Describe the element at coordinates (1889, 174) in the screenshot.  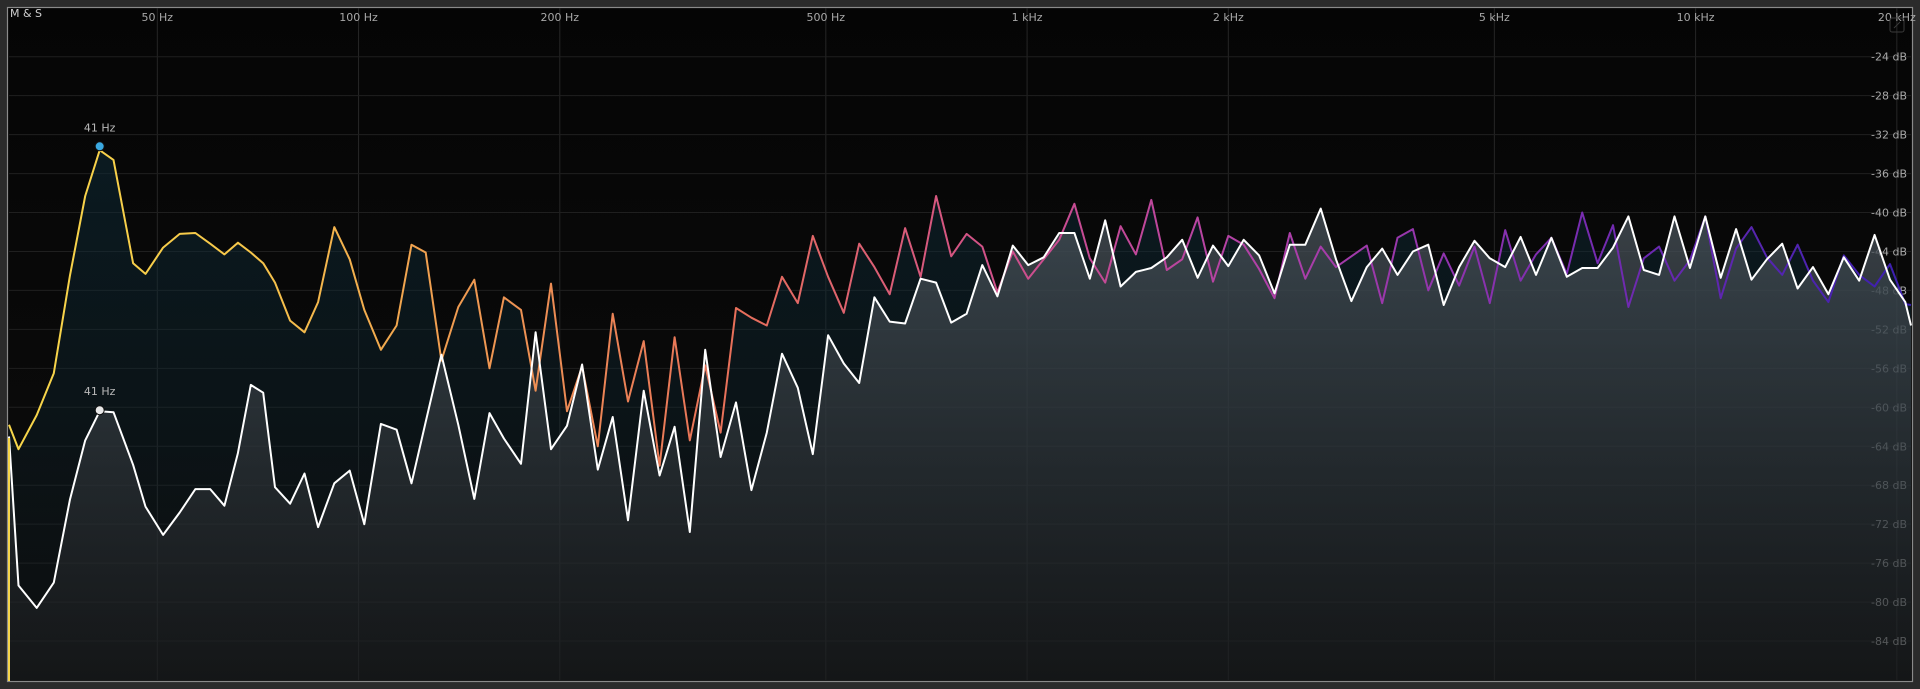
I see `y-tick-label: -36 dB` at that location.